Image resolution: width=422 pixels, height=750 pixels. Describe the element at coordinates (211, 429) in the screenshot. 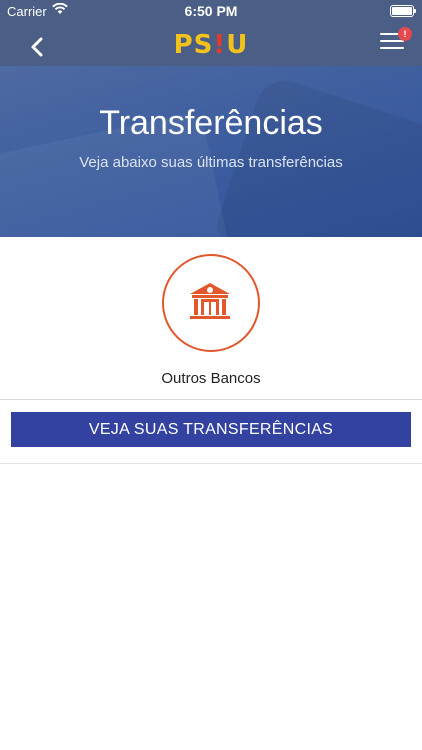

I see `view-transfers-button: VEJA SUAS TRANSFERÊNCIAS` at that location.